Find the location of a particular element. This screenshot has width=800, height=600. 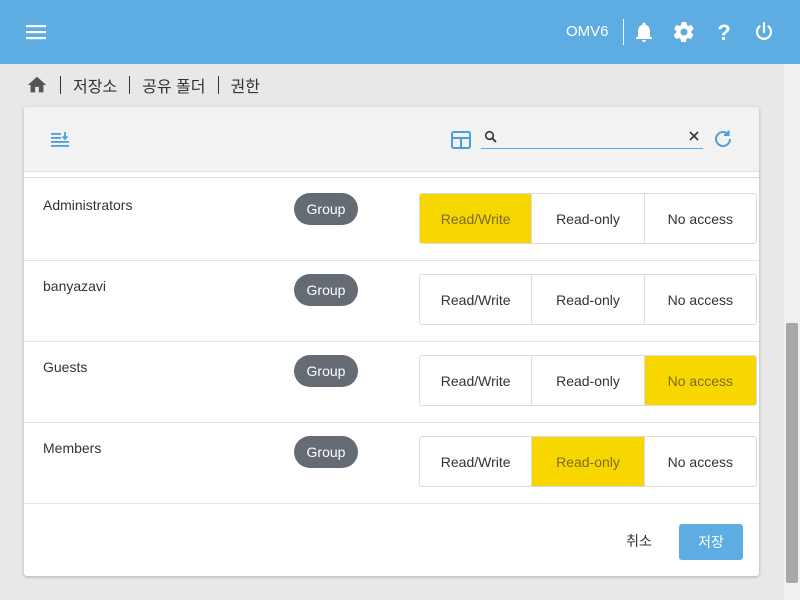

toolbar is located at coordinates (391, 139).